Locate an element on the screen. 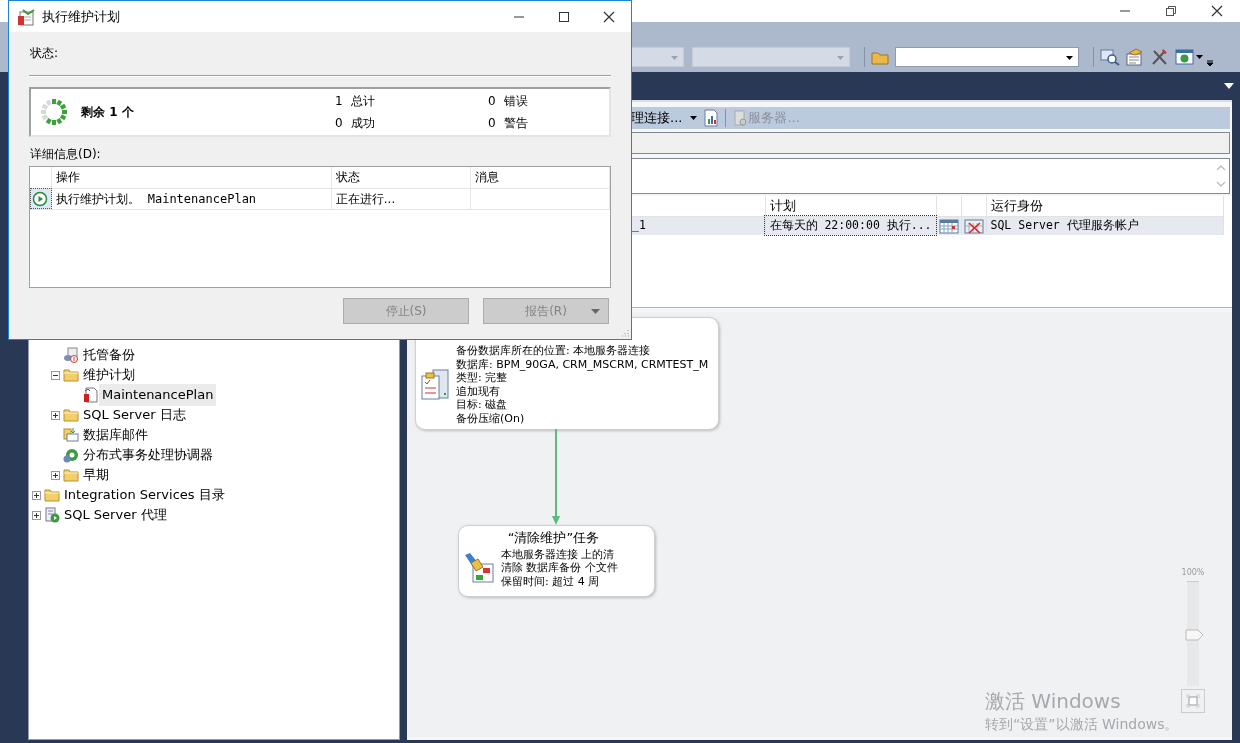 Image resolution: width=1240 pixels, height=743 pixels. task-detail: 追加现有 is located at coordinates (478, 391).